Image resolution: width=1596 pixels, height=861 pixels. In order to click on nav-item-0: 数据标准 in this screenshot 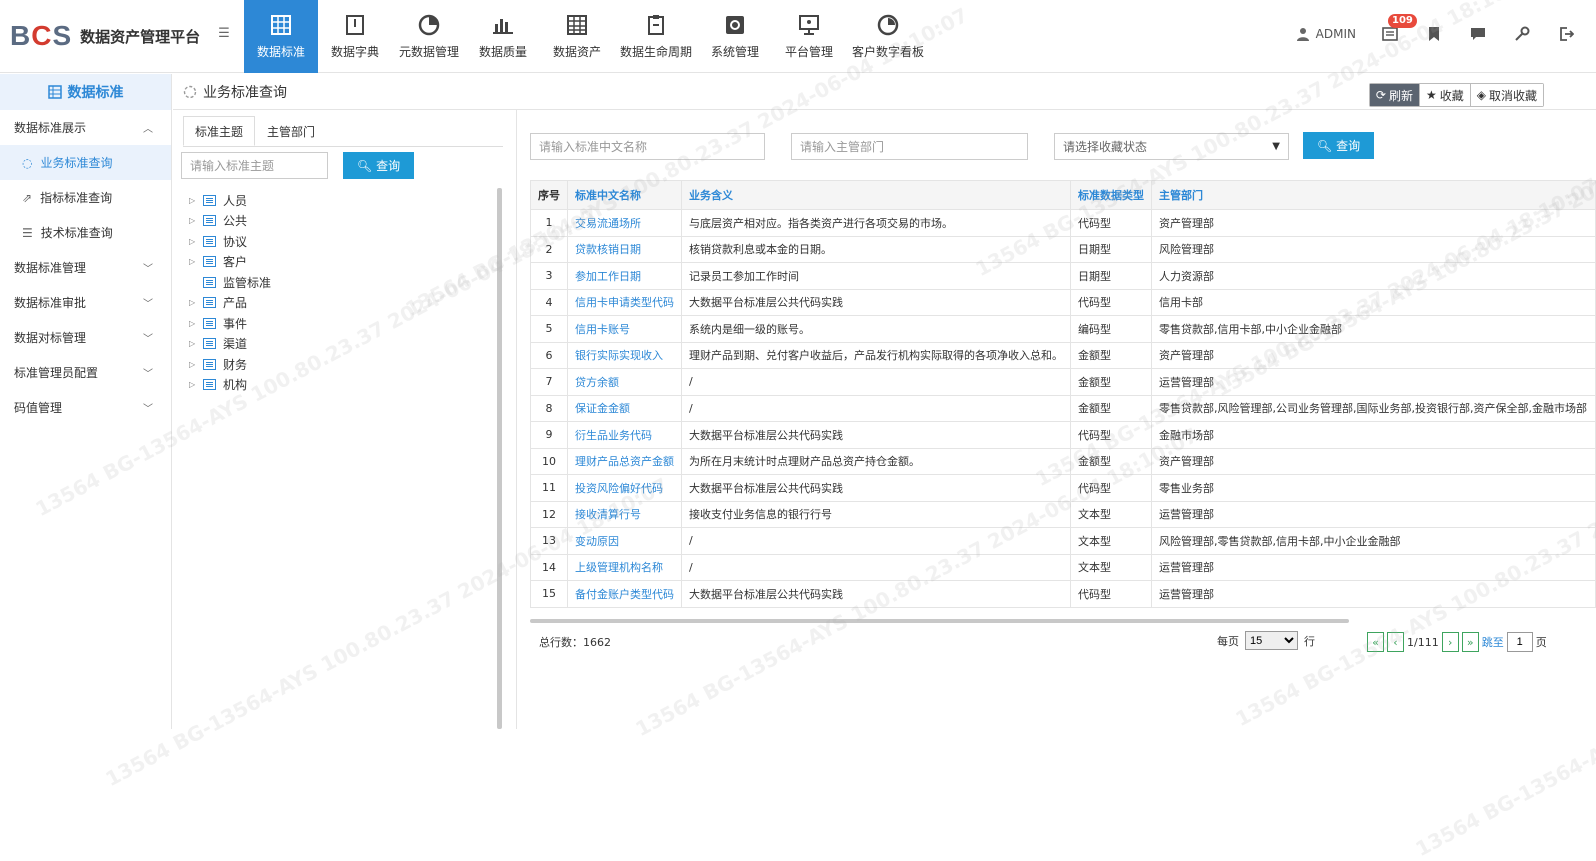, I will do `click(281, 36)`.